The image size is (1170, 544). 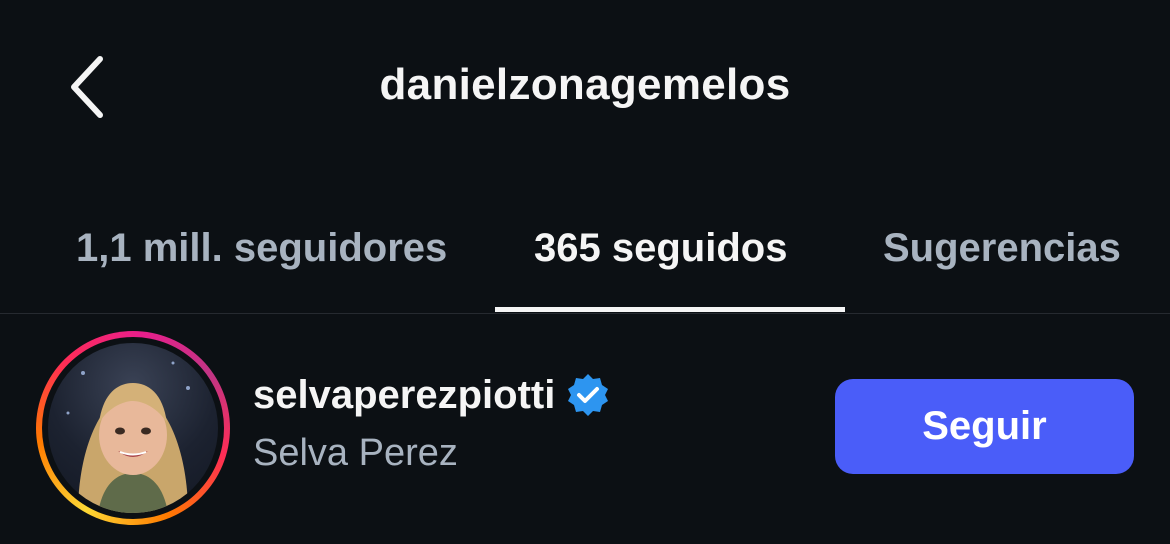 I want to click on tab-divider, so click(x=585, y=313).